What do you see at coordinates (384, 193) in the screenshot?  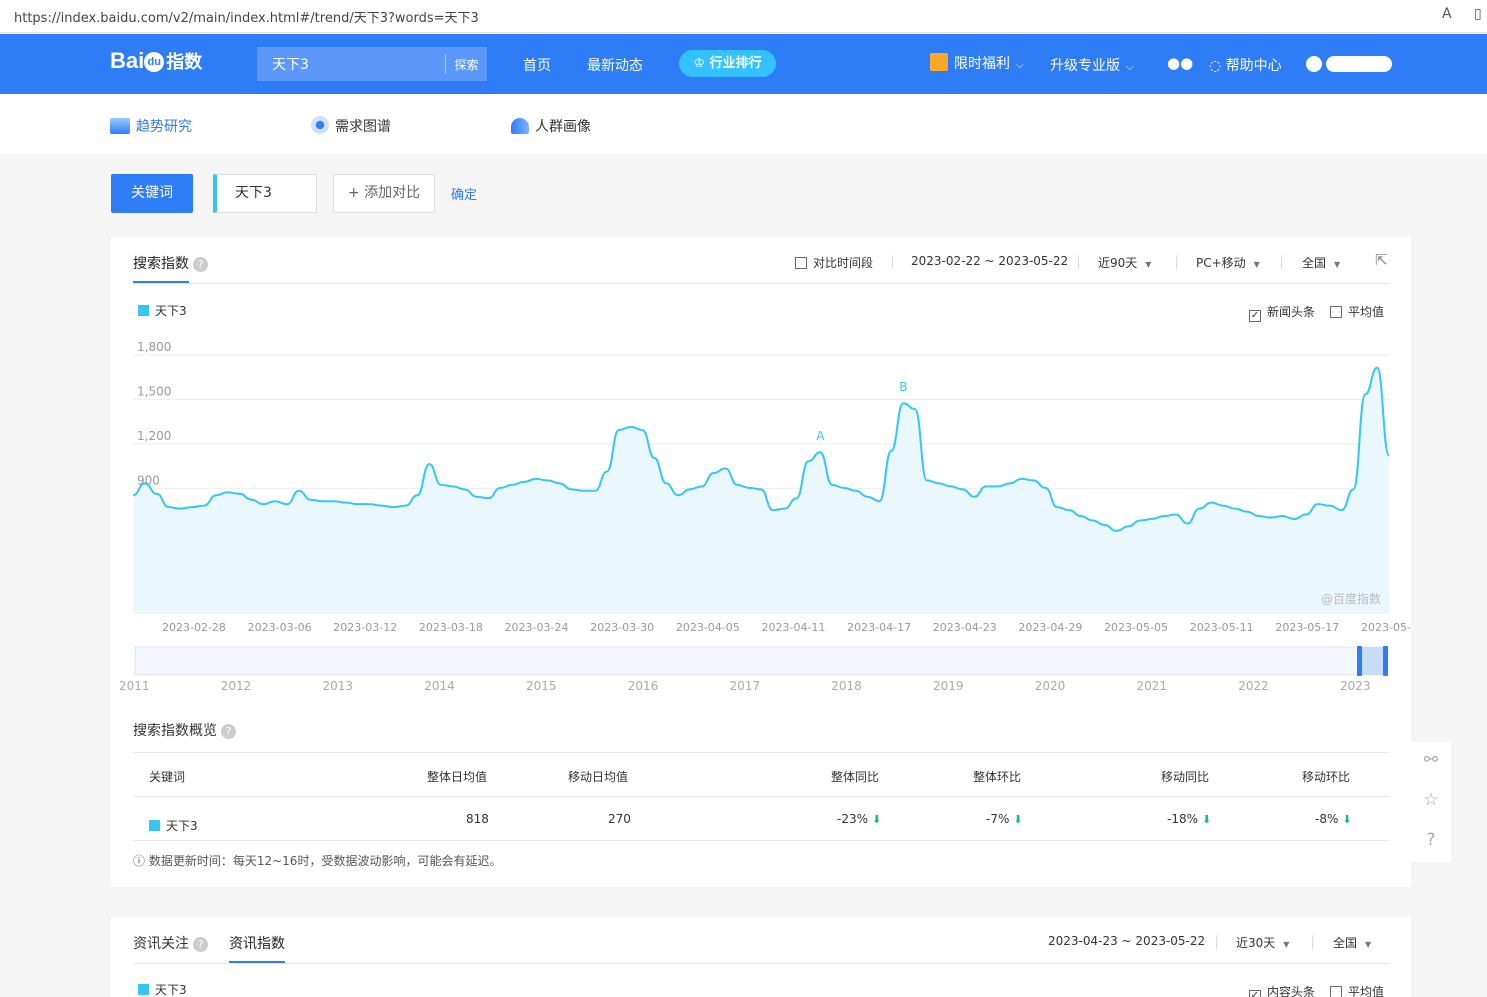 I see `add-comparison-button: + 添加对比` at bounding box center [384, 193].